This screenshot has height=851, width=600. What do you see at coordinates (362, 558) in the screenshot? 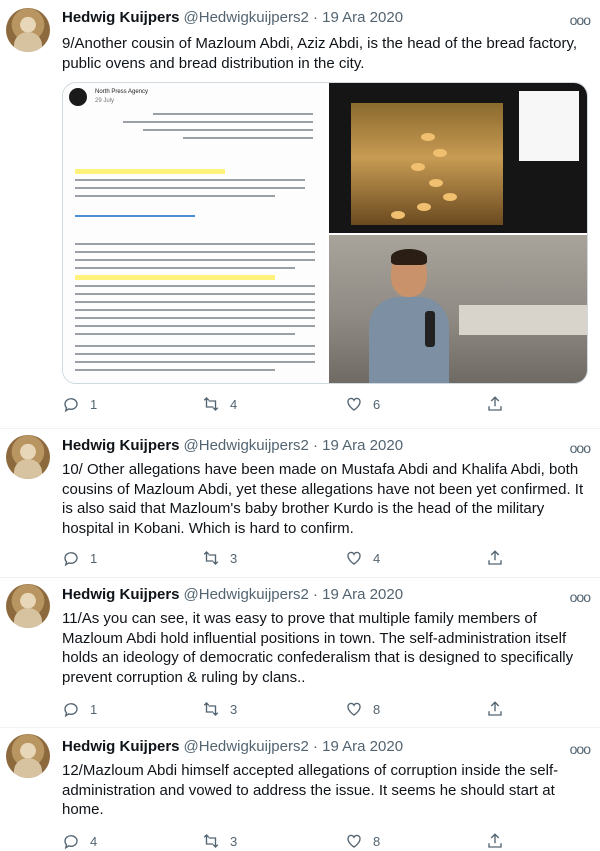
I see `like-button: 4` at bounding box center [362, 558].